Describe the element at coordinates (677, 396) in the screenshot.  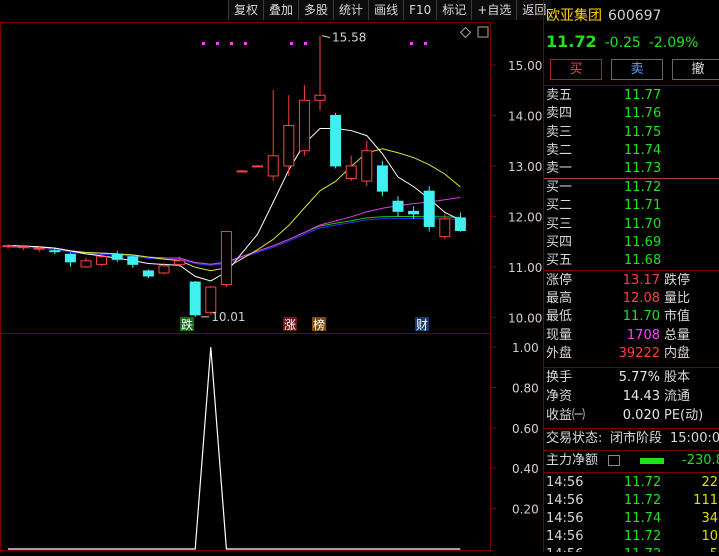
I see `stat-label-2: 流通` at that location.